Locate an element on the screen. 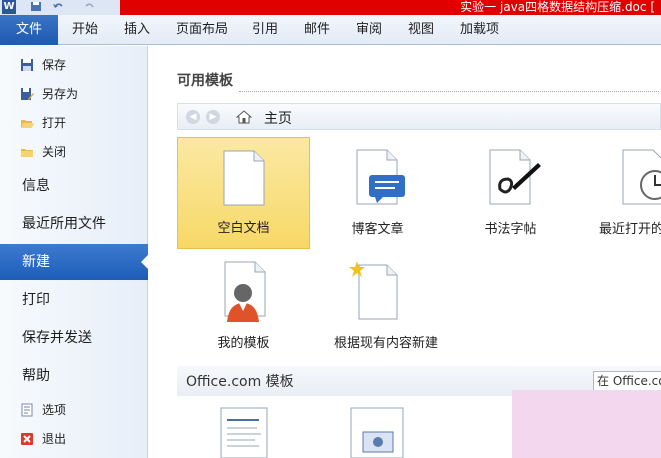 Image resolution: width=661 pixels, height=458 pixels. nav-options-label: 选项 is located at coordinates (54, 410).